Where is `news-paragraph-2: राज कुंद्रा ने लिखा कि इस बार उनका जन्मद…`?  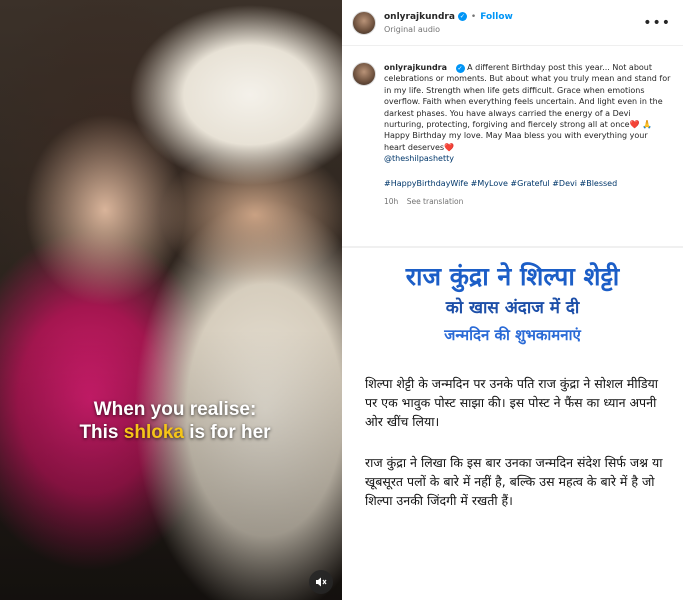
news-paragraph-2: राज कुंद्रा ने लिखा कि इस बार उनका जन्मद… is located at coordinates (514, 481).